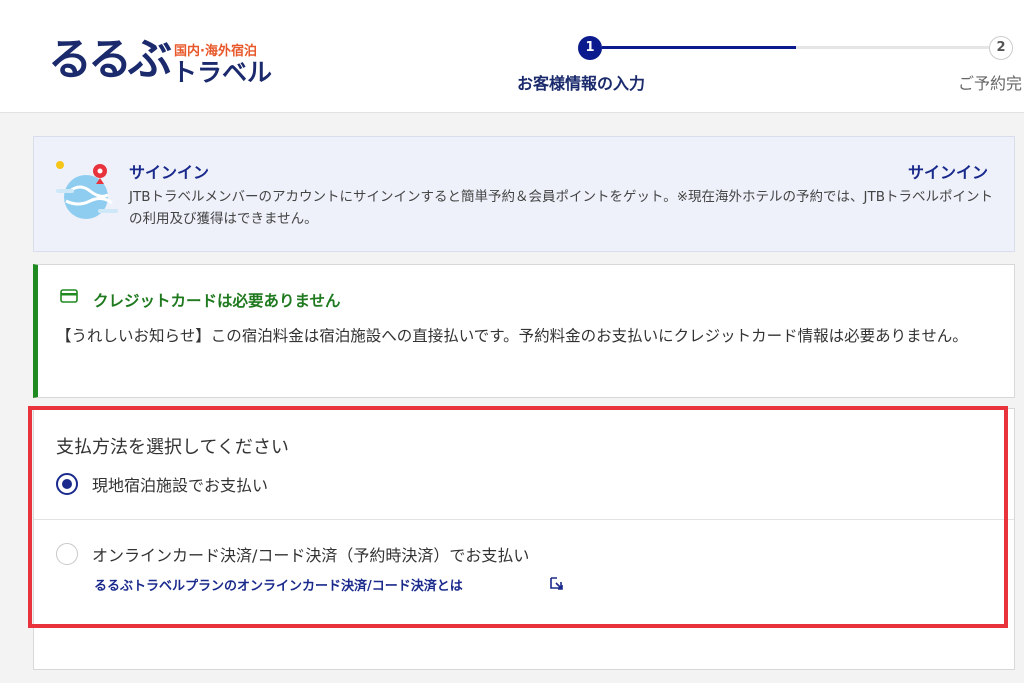  Describe the element at coordinates (590, 48) in the screenshot. I see `step-1-indicator: 1` at that location.